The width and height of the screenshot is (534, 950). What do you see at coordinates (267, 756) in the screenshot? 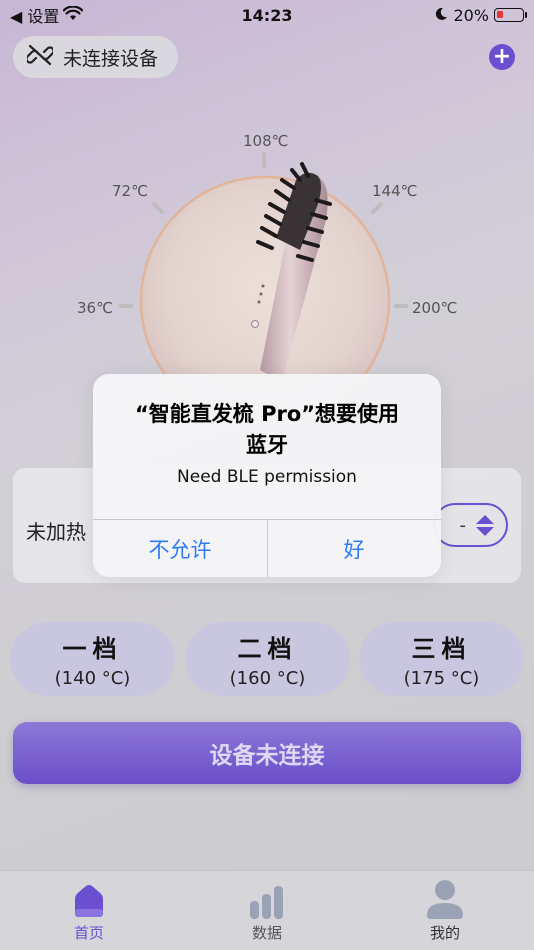
I see `device-connect-label: 设备未连接` at bounding box center [267, 756].